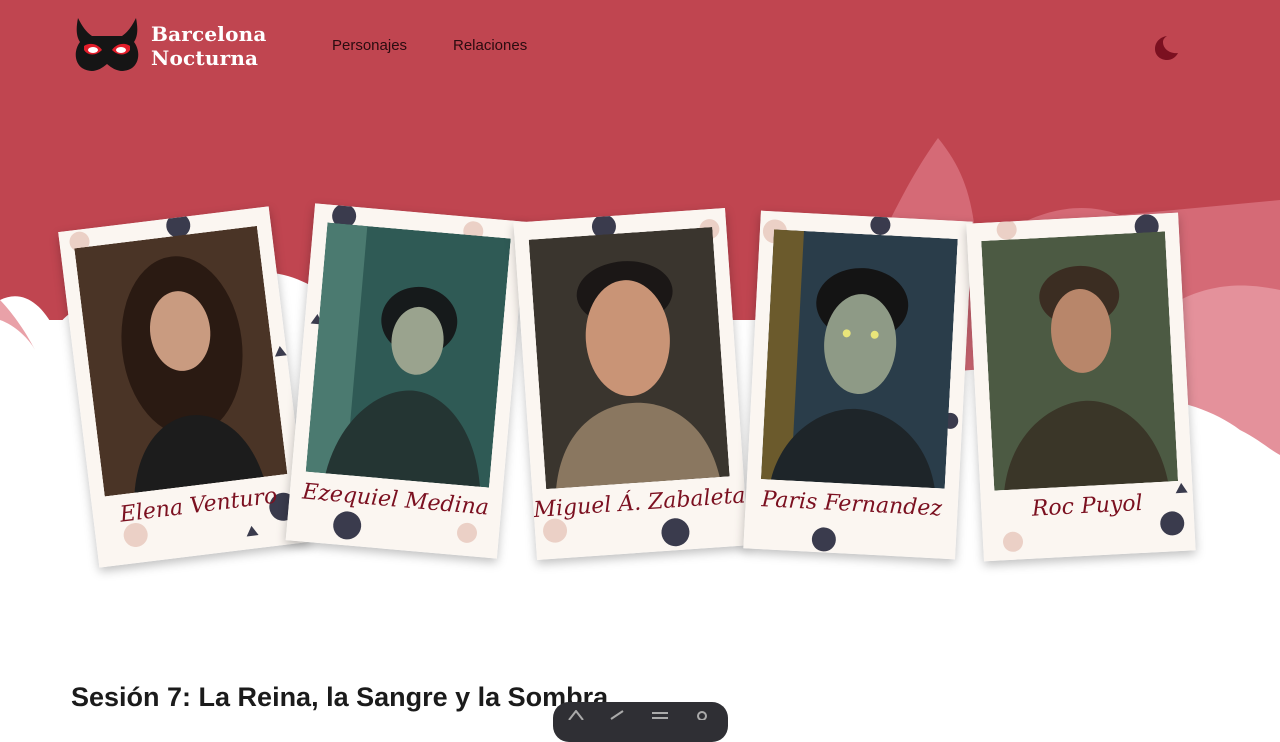  I want to click on character-card: Roc Puyol, so click(1081, 387).